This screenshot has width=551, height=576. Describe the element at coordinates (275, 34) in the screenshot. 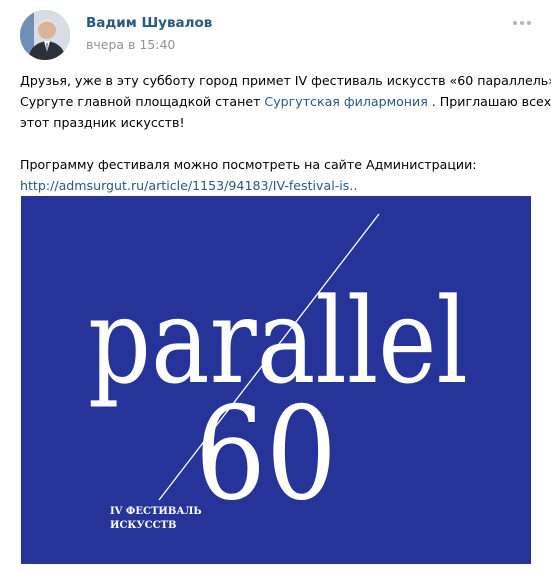

I see `post-header: Вадим Шувалов вчера в 15:40` at that location.